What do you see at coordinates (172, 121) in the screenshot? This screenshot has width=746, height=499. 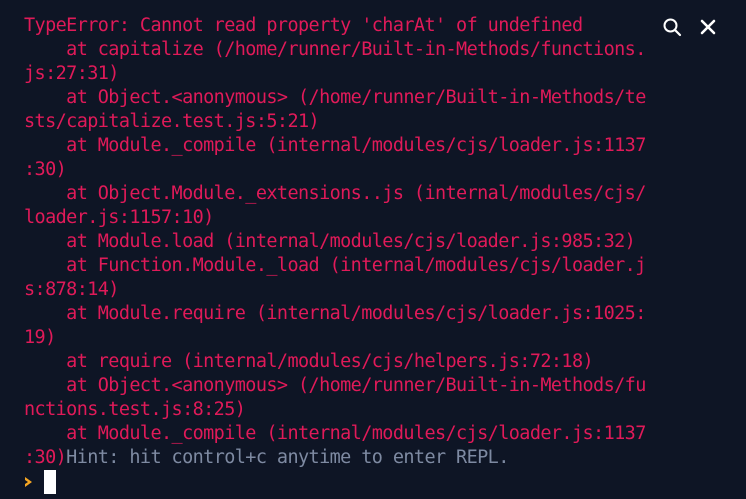 I see `stack-line: sts/capitalize.test.js:5:21)` at bounding box center [172, 121].